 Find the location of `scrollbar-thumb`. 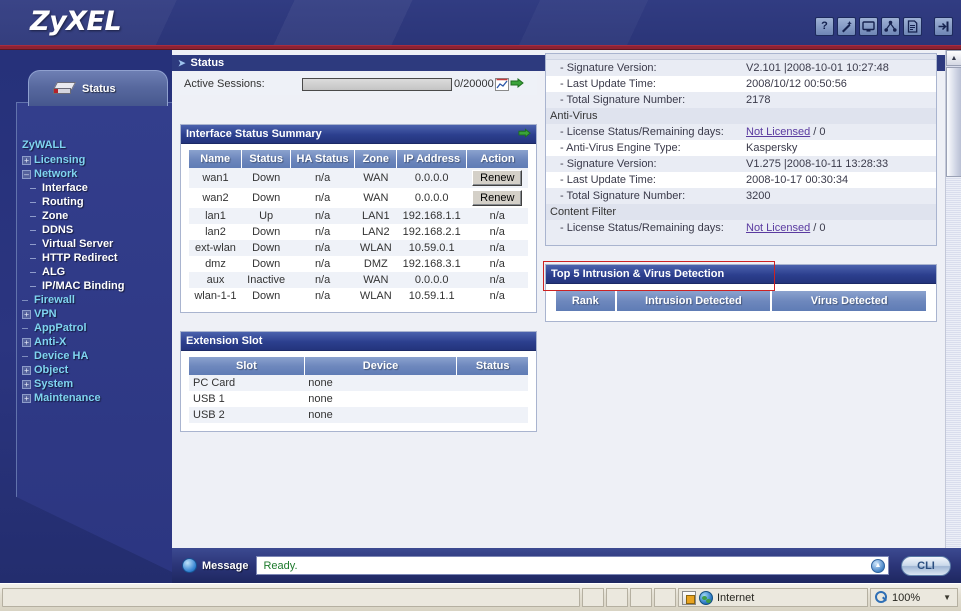

scrollbar-thumb is located at coordinates (953, 122).